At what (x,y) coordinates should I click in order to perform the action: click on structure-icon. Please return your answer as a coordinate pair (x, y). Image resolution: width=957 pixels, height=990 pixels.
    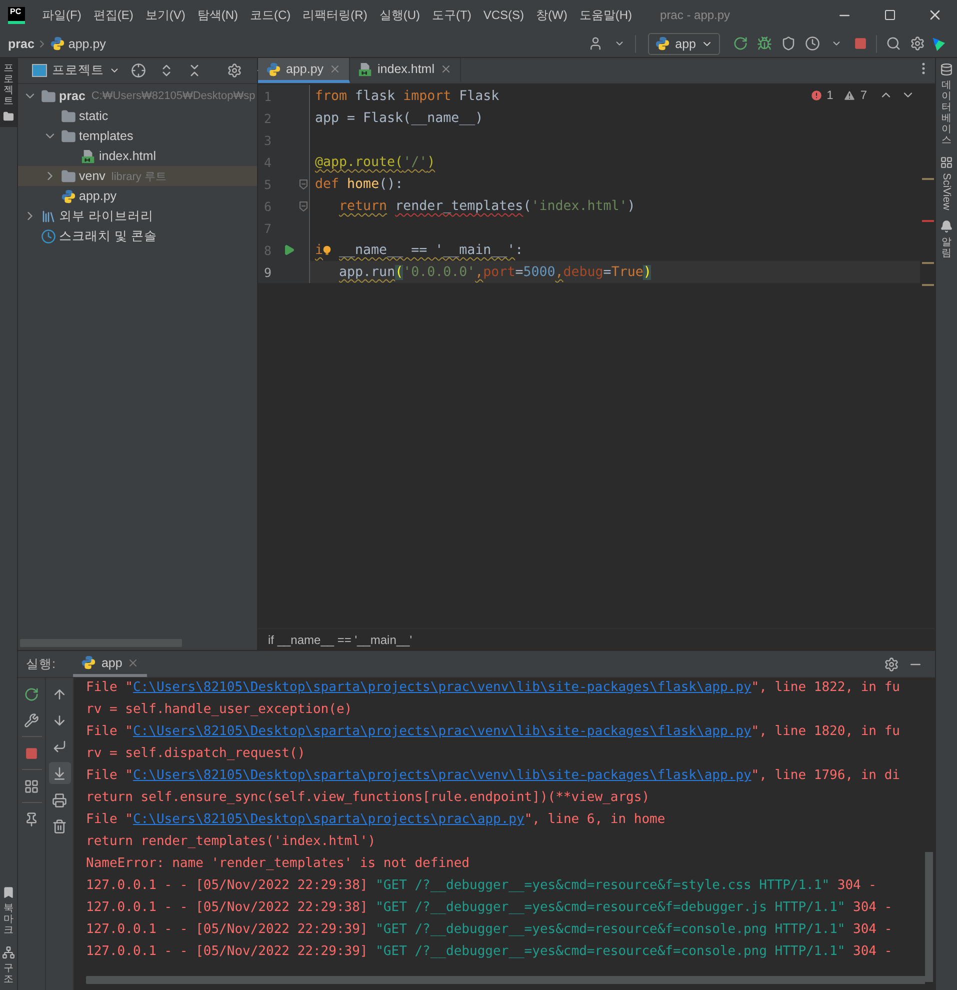
    Looking at the image, I should click on (8, 952).